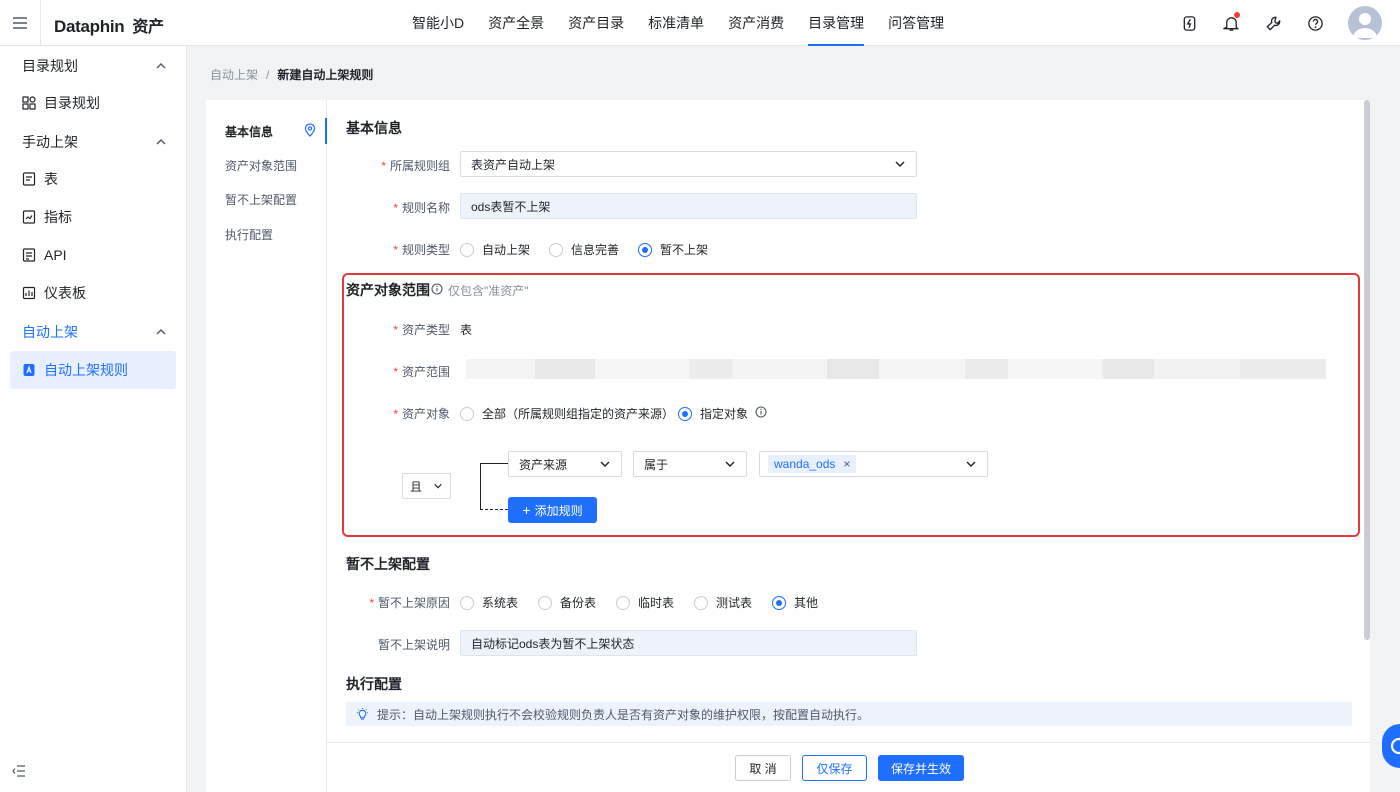 The image size is (1400, 792). What do you see at coordinates (584, 249) in the screenshot?
I see `radio-info-complete: 信息完善` at bounding box center [584, 249].